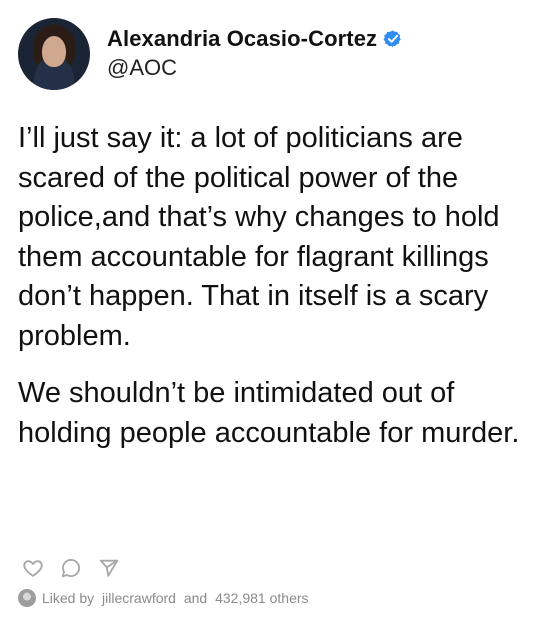  What do you see at coordinates (242, 39) in the screenshot?
I see `author-name: Alexandria Ocasio-Cortez` at bounding box center [242, 39].